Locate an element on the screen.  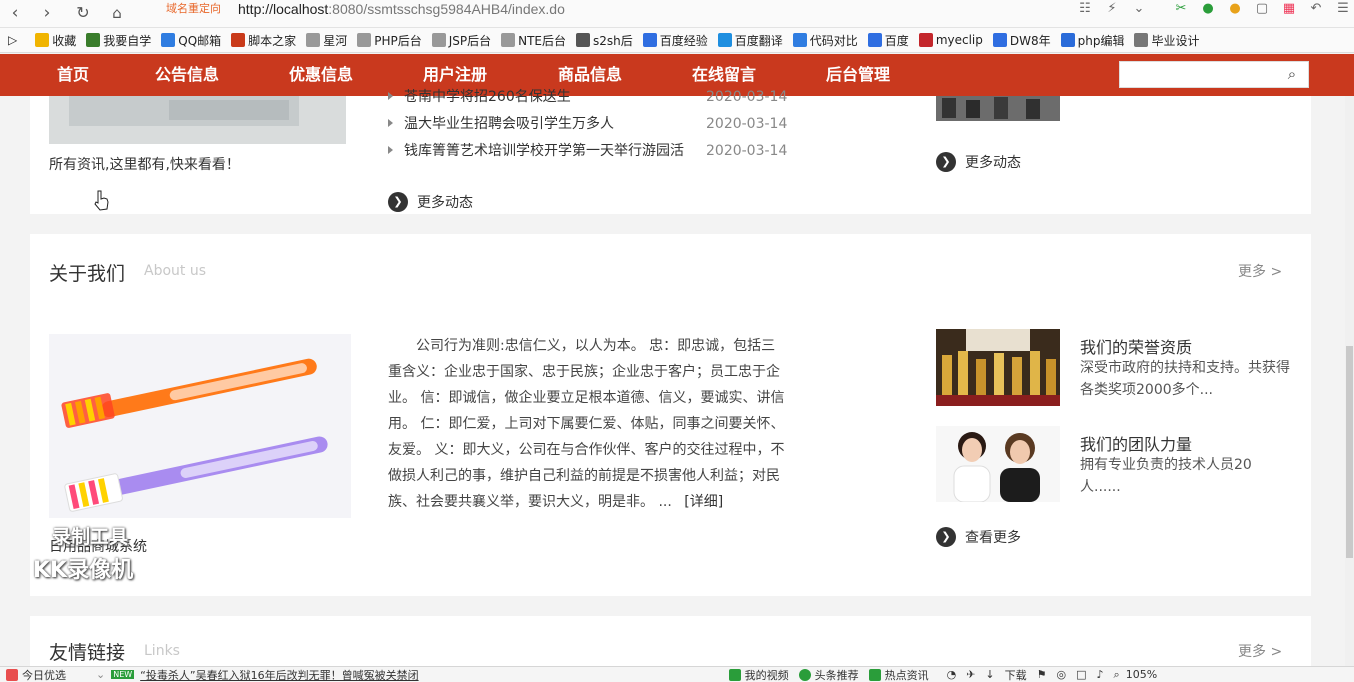
nav-item: 公告信息 is located at coordinates (187, 75).